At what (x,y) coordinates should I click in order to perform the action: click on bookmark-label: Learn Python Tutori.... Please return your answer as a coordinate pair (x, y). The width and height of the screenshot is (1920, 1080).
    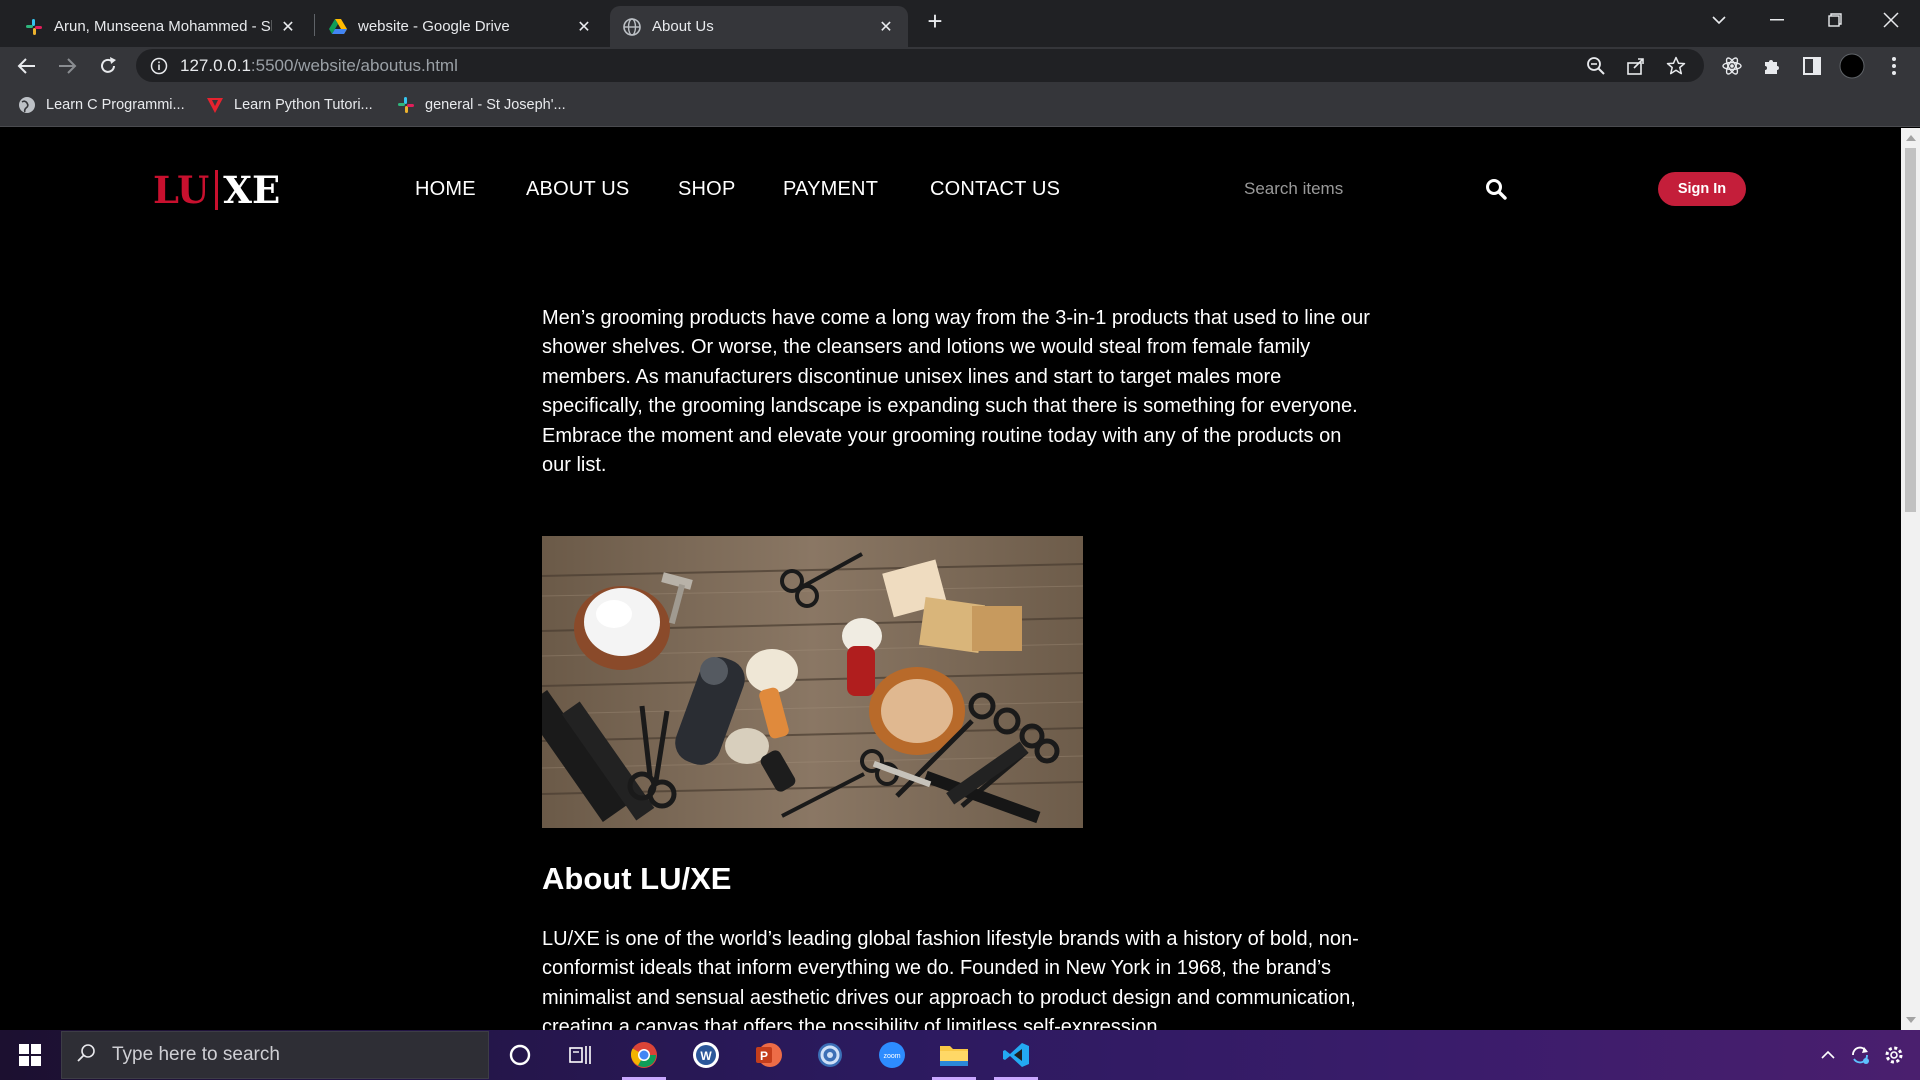
    Looking at the image, I should click on (303, 105).